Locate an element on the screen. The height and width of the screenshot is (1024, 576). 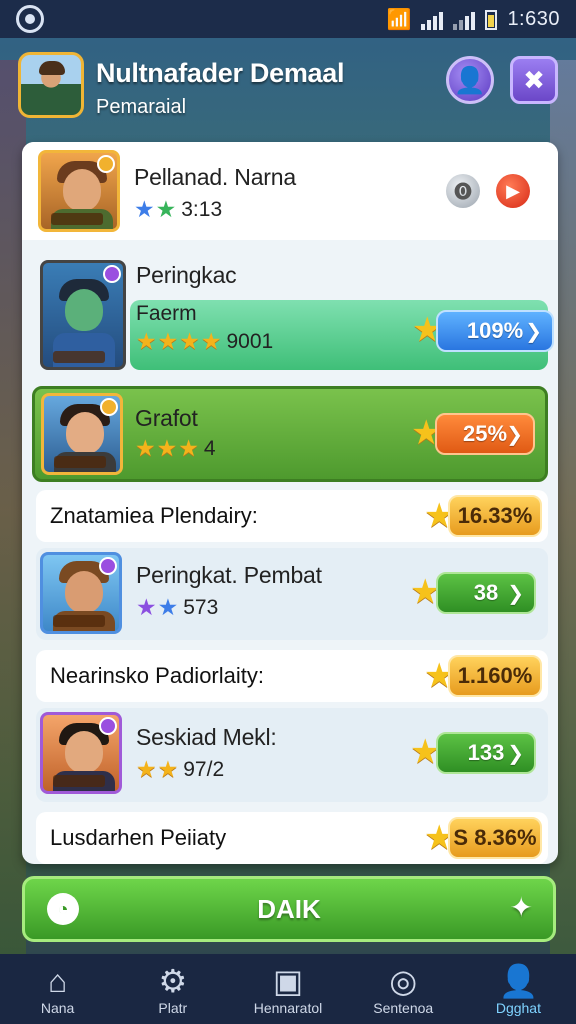
row-2-pill-button: 38 ❯ is located at coordinates (486, 593).